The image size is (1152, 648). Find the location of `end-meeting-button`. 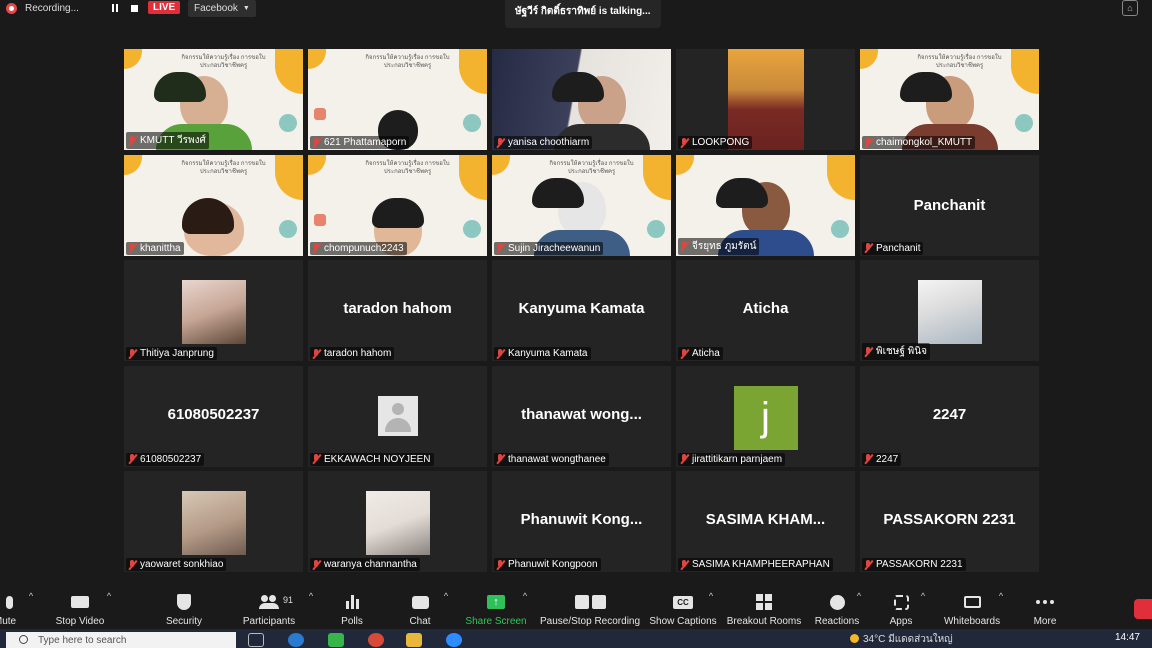

end-meeting-button is located at coordinates (1143, 609).